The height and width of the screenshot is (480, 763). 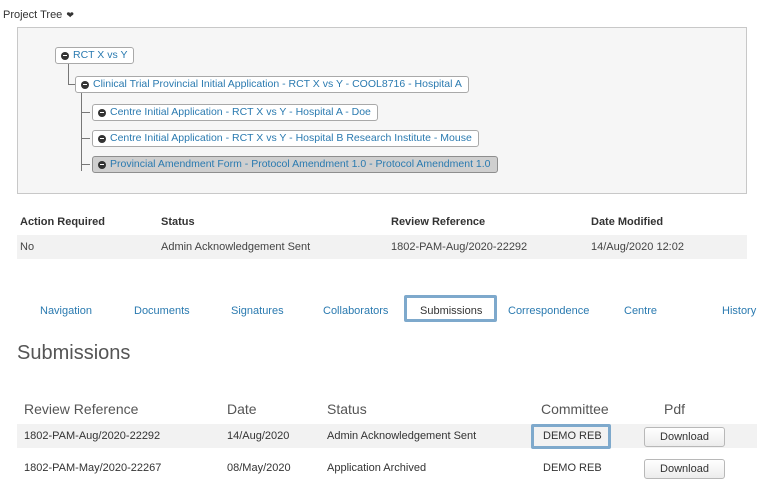 What do you see at coordinates (92, 468) in the screenshot?
I see `row-review-reference: 1802-PAM-May/2020-22267` at bounding box center [92, 468].